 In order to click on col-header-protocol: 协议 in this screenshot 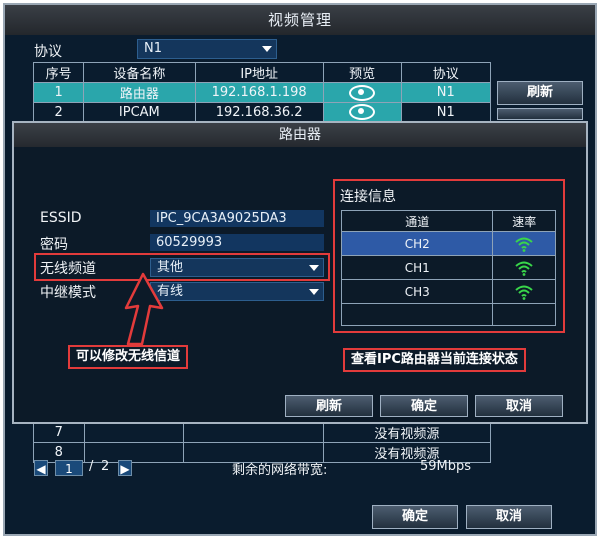, I will do `click(446, 72)`.